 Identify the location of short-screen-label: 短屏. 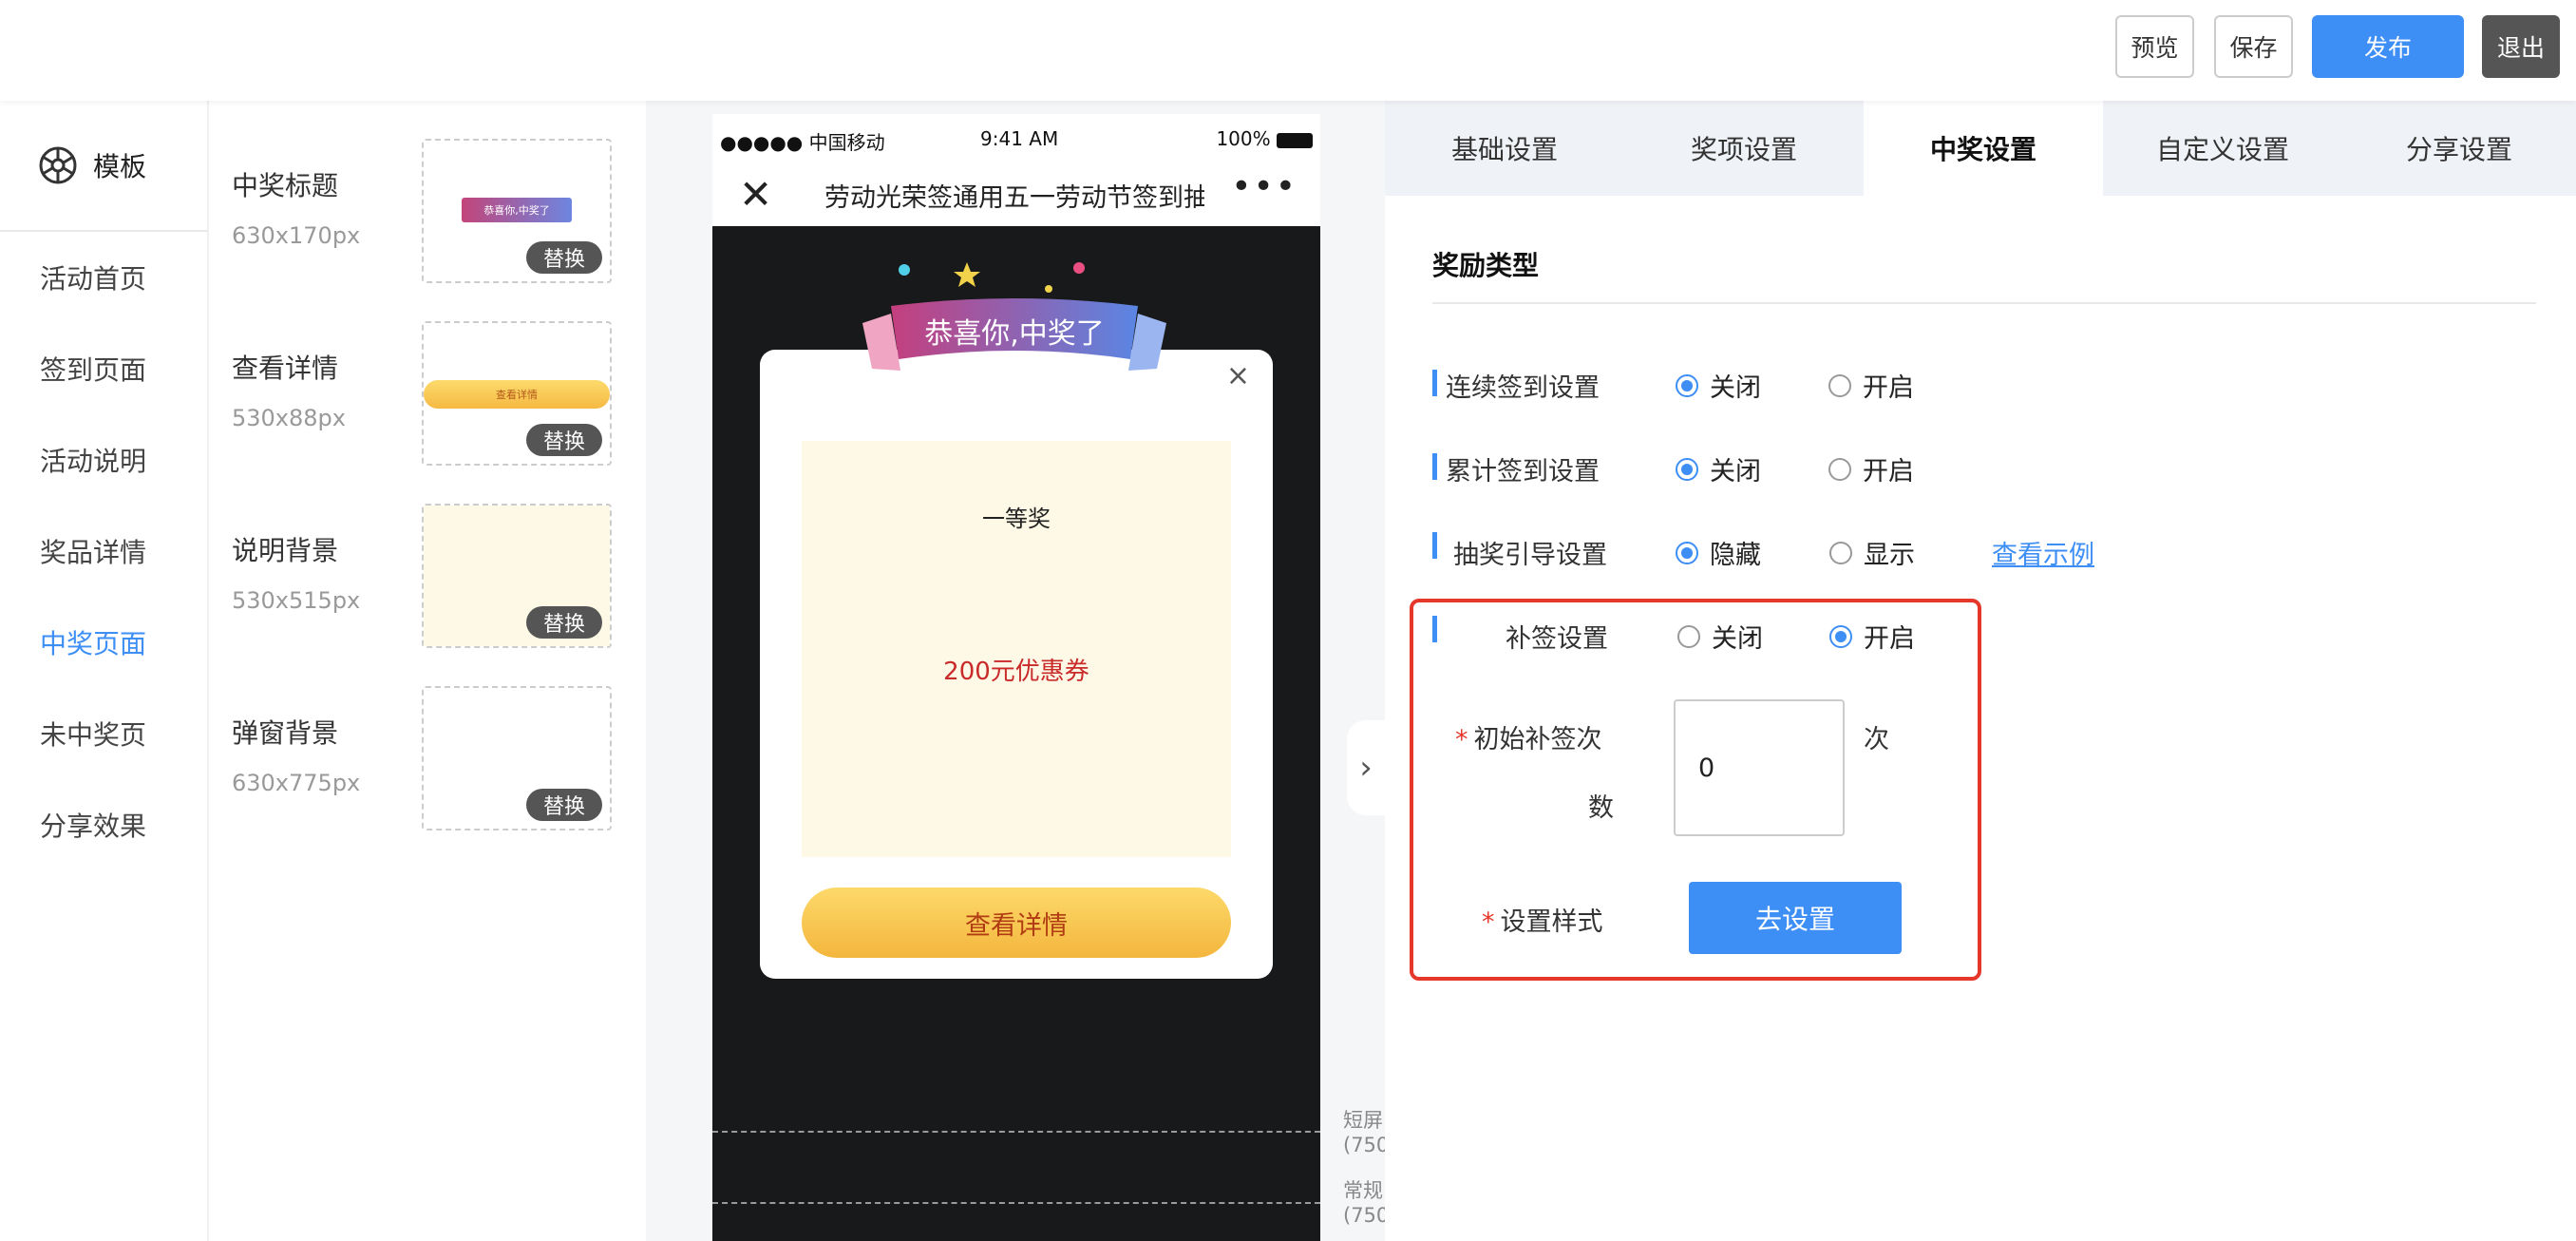
(1363, 1120).